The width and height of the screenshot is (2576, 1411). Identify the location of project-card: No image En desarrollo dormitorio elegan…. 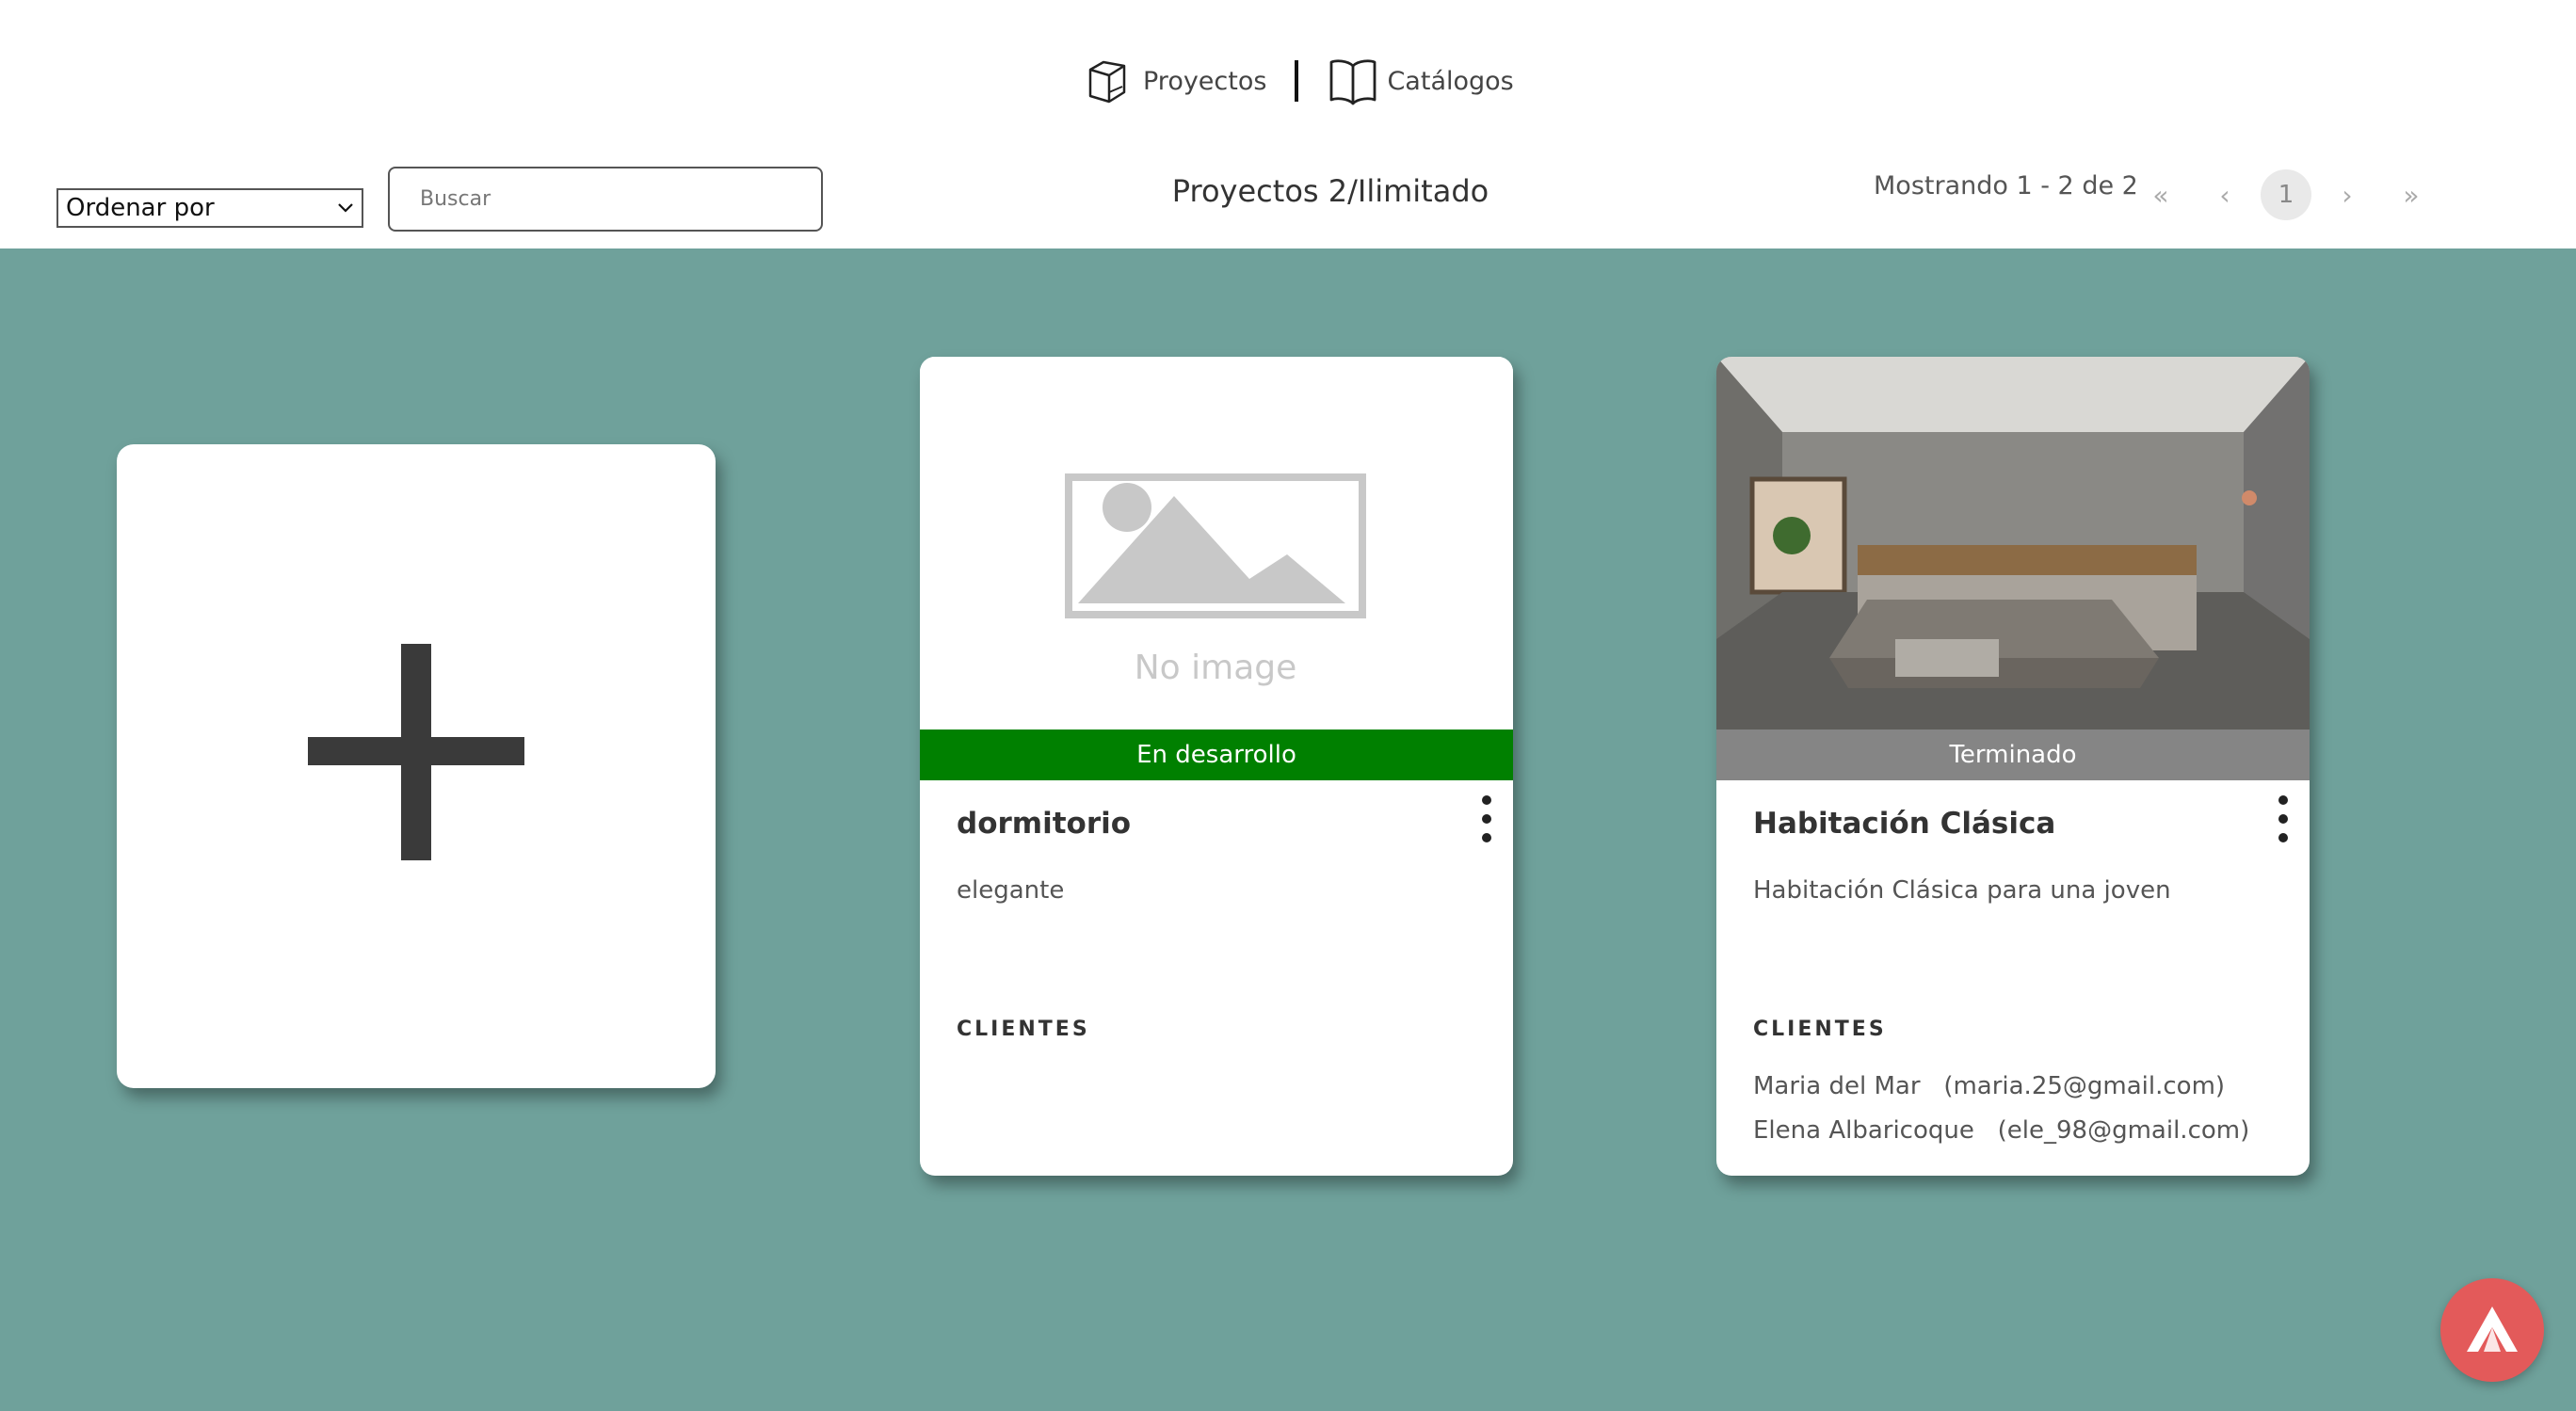
(1216, 766).